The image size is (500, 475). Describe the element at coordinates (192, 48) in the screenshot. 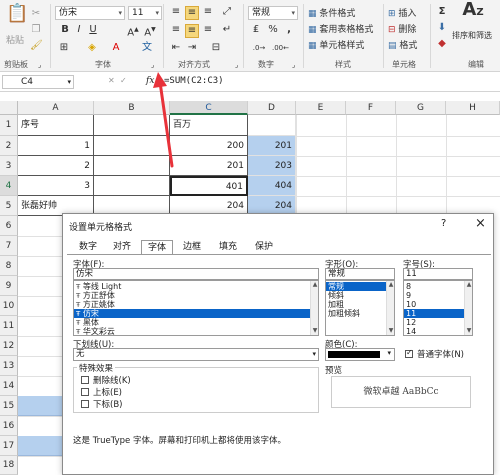

I see `increase-indent-icon: ⇥` at that location.